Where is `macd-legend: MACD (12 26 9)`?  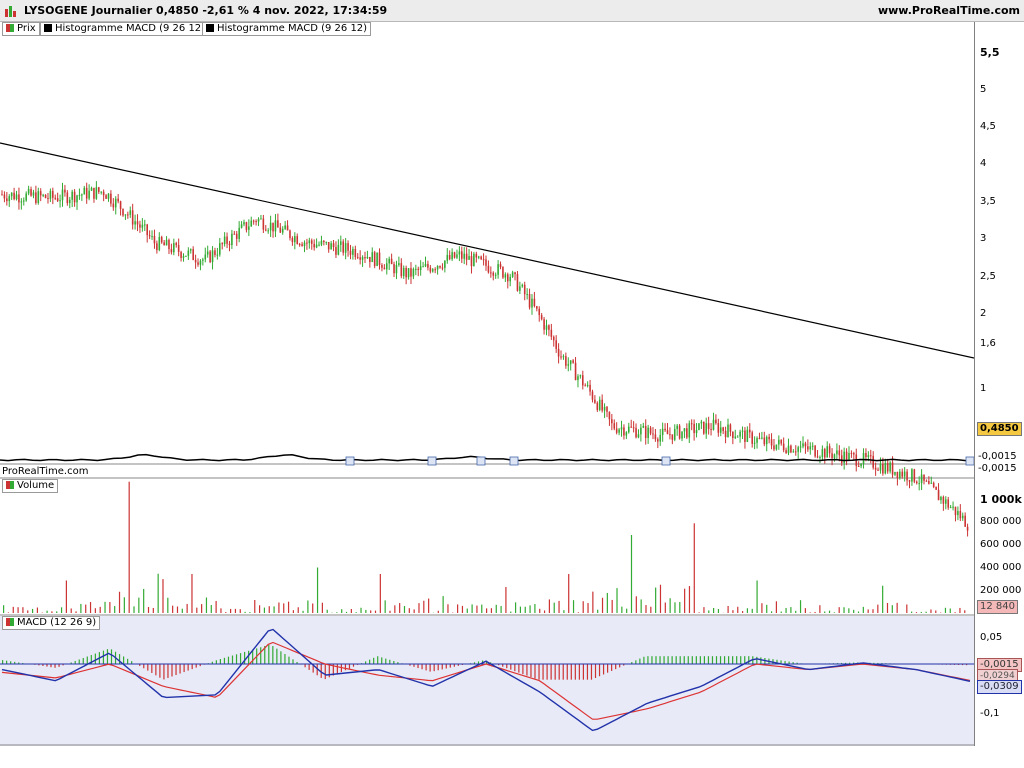 macd-legend: MACD (12 26 9) is located at coordinates (51, 623).